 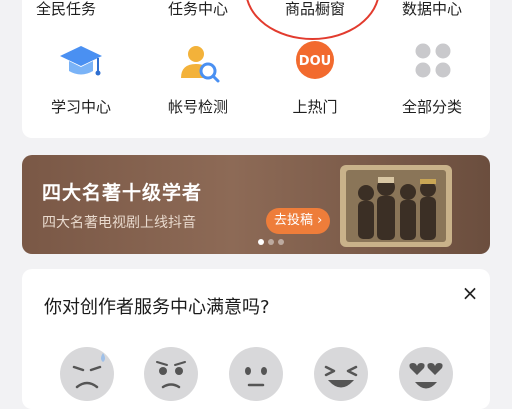 I want to click on neutral-emoji, so click(x=256, y=374).